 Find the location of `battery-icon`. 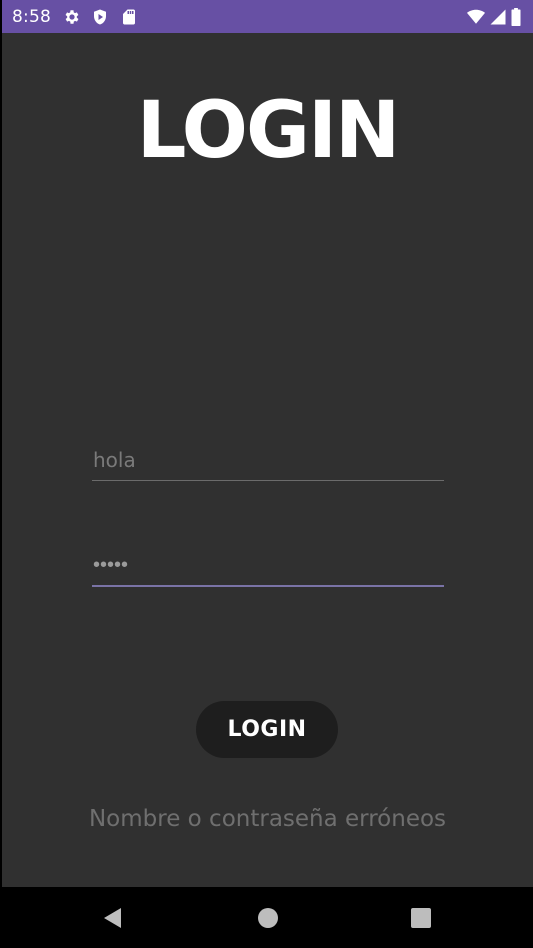

battery-icon is located at coordinates (516, 17).